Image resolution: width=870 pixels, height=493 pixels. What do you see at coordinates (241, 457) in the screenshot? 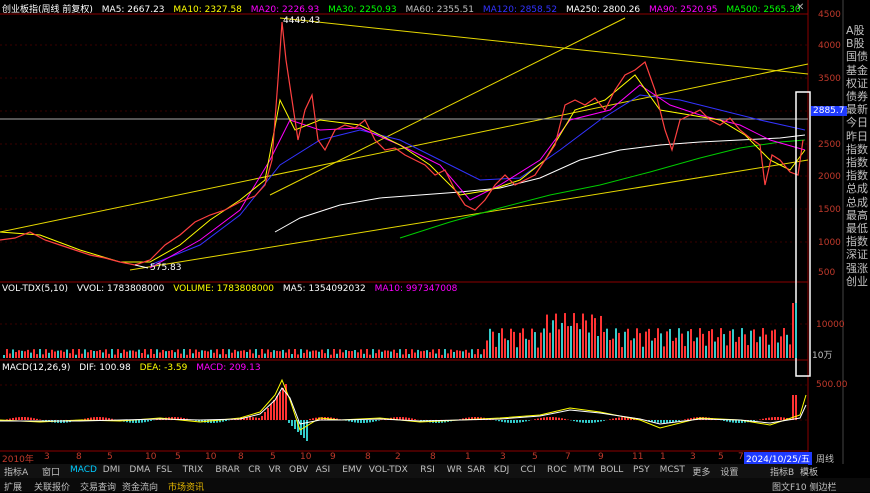
I see `date-tick: 8` at bounding box center [241, 457].